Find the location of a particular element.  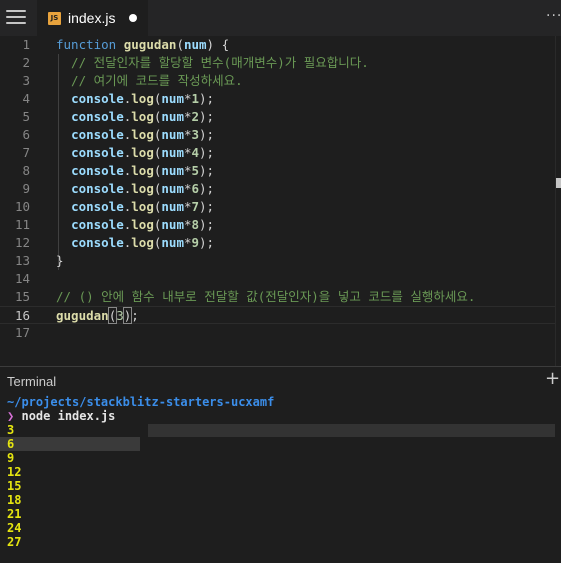

code-line: 13} is located at coordinates (280, 261).